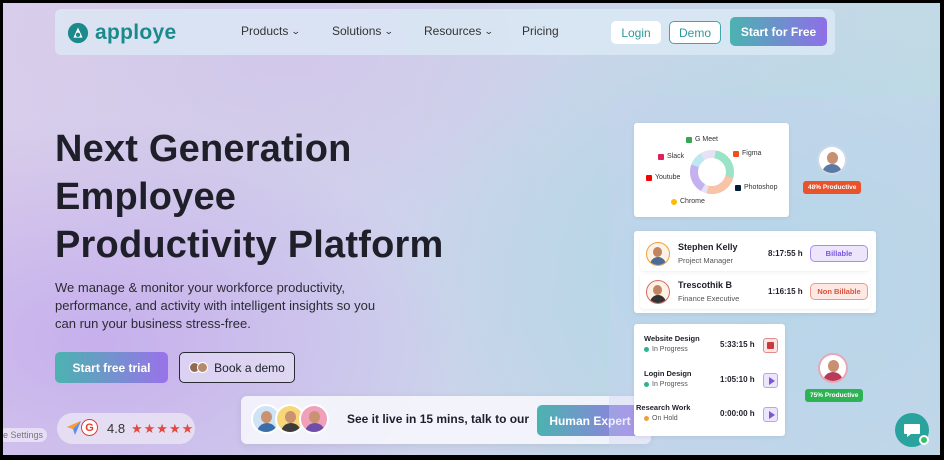  I want to click on non-billable-tag: Non Billable, so click(839, 291).